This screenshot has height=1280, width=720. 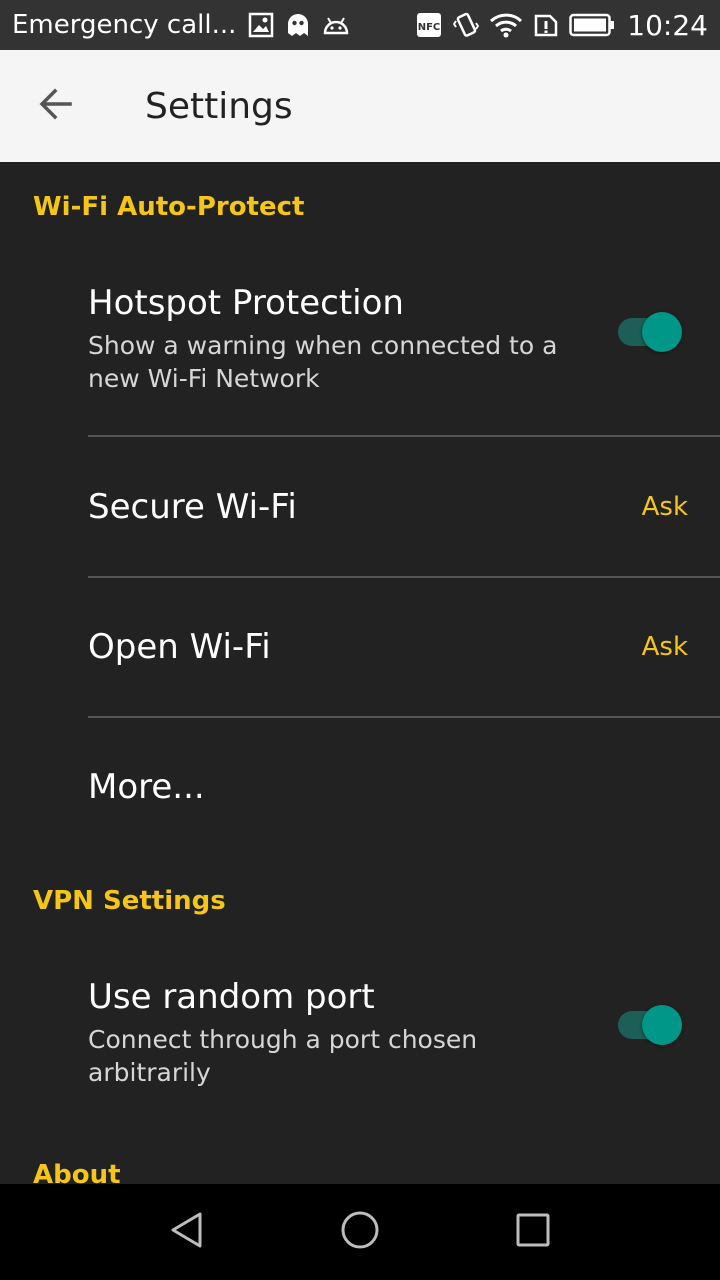 I want to click on ghost-icon, so click(x=298, y=25).